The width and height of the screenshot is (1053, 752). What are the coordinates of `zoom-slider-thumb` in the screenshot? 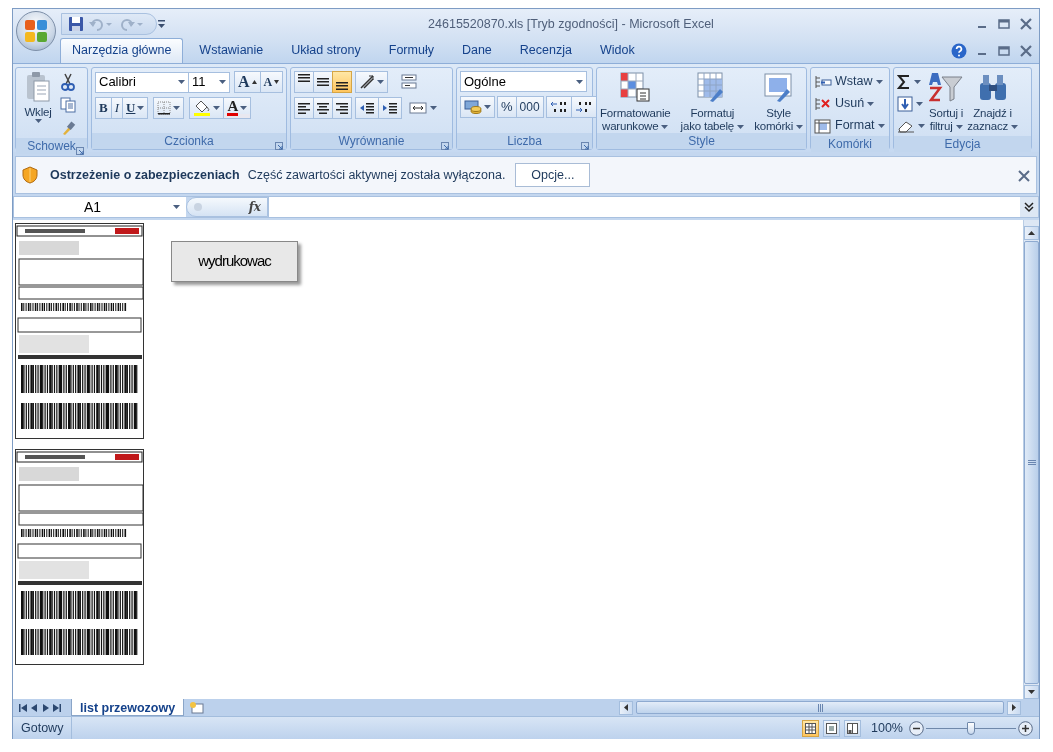 It's located at (971, 728).